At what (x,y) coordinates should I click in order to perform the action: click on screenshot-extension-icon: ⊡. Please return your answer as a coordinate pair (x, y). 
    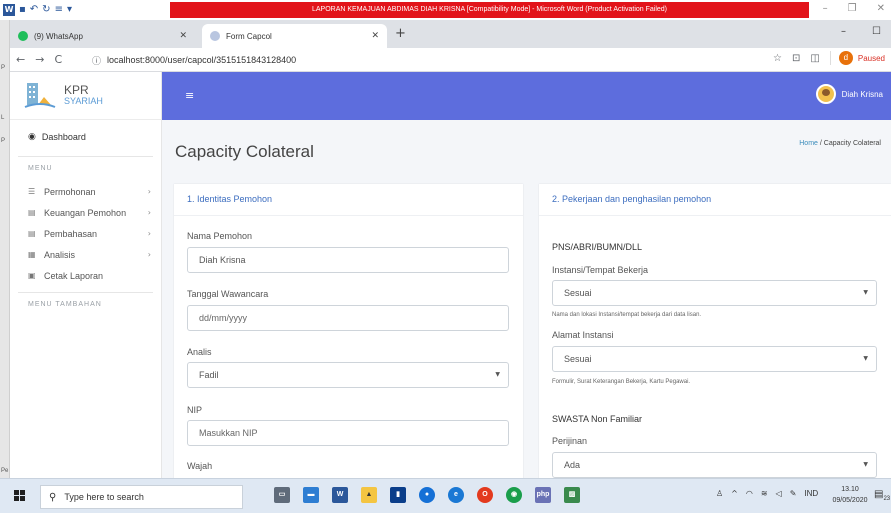
    Looking at the image, I should click on (796, 58).